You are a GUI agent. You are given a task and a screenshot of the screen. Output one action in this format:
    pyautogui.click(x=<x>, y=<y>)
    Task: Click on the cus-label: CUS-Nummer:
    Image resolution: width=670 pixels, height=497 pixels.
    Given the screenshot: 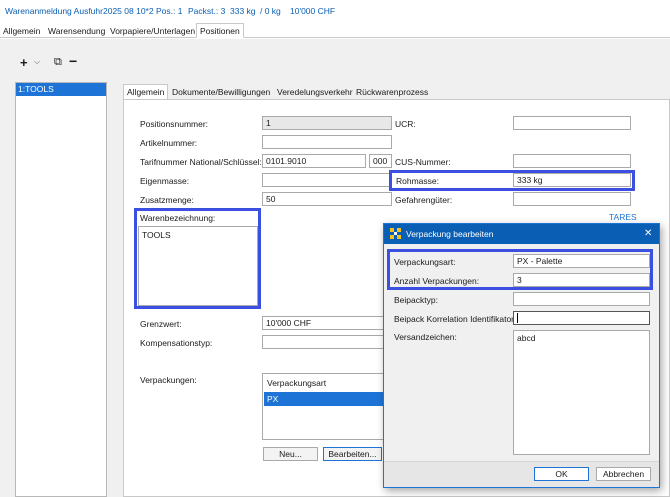 What is the action you would take?
    pyautogui.click(x=423, y=162)
    